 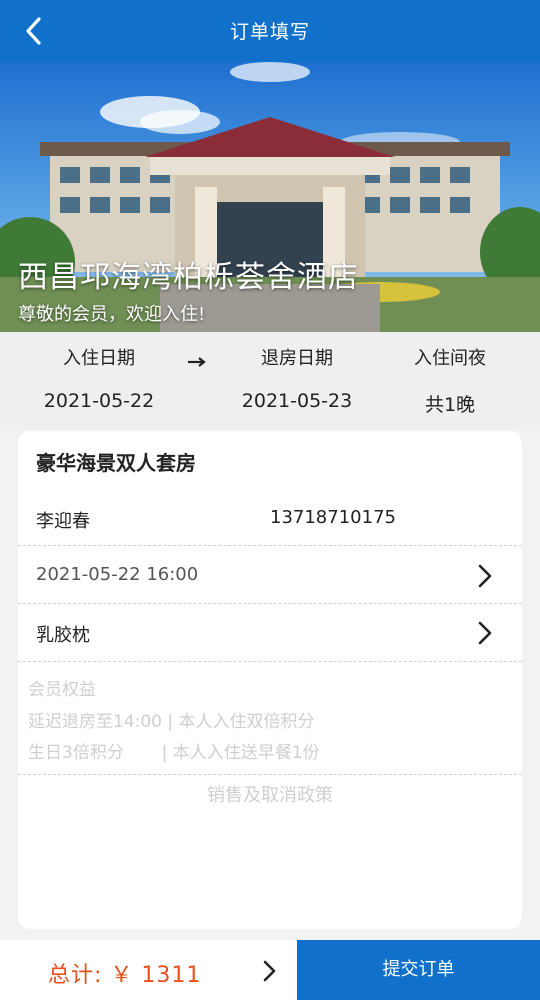 I want to click on nights-label: 入住间夜, so click(x=450, y=358).